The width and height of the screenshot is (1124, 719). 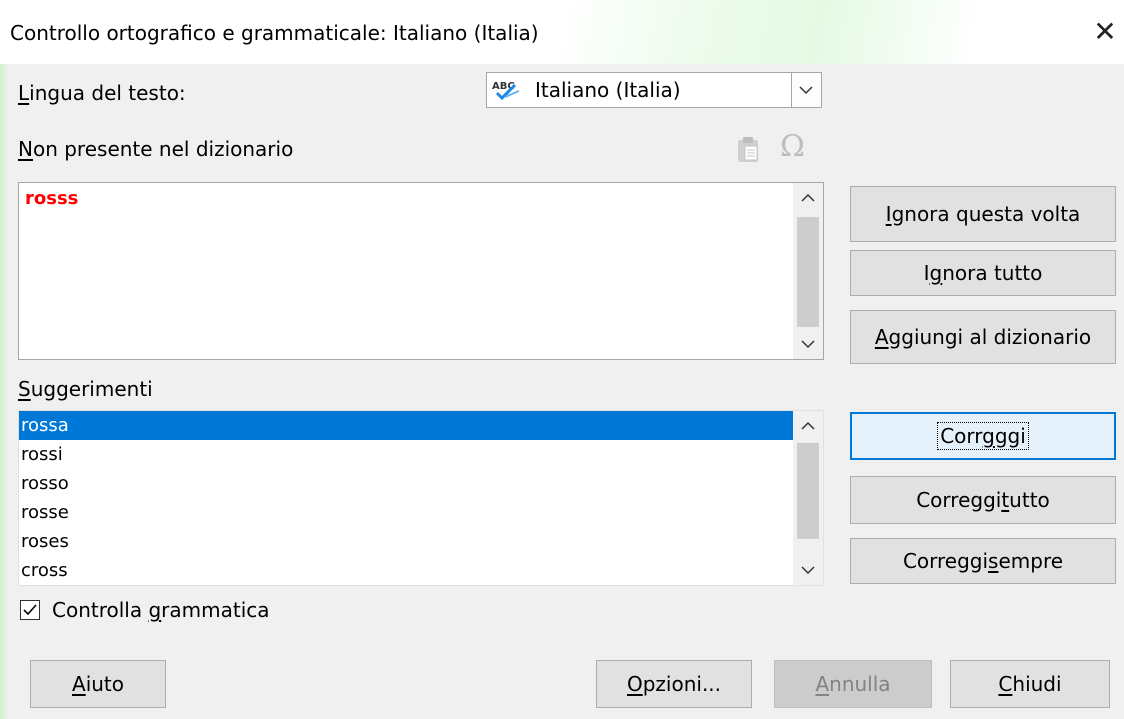 What do you see at coordinates (407, 541) in the screenshot?
I see `list-item: roses` at bounding box center [407, 541].